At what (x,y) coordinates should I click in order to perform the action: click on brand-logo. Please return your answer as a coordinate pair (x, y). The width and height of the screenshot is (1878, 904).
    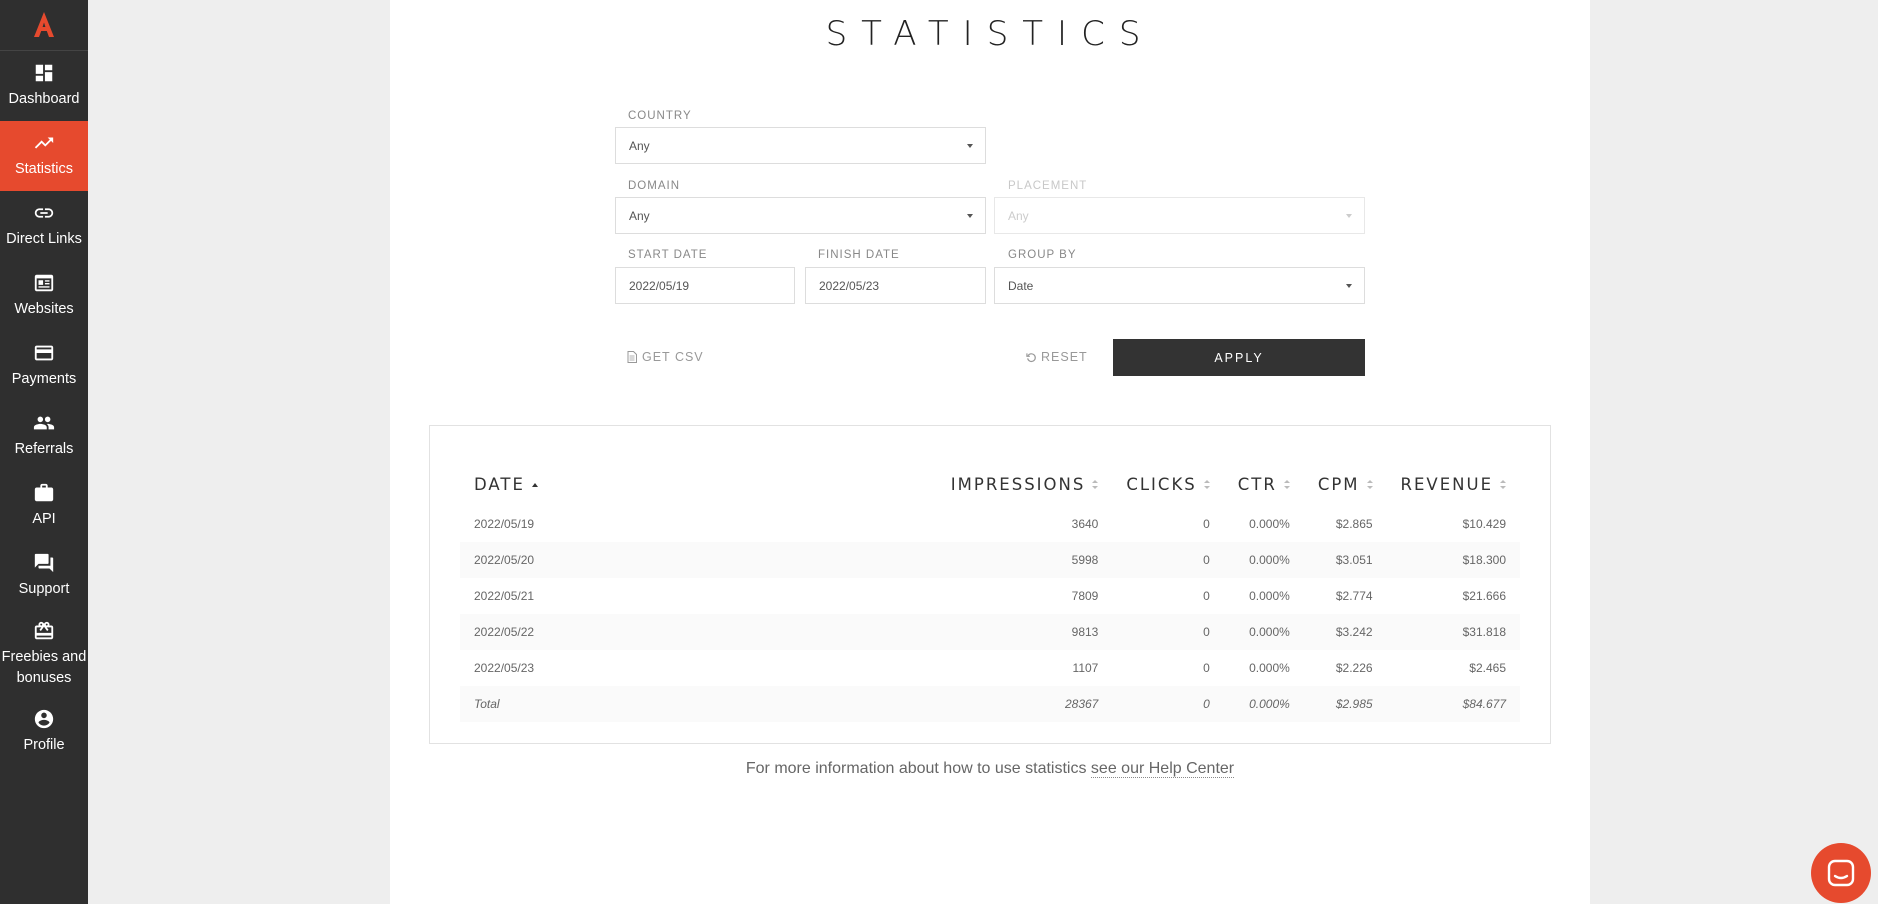
    Looking at the image, I should click on (44, 25).